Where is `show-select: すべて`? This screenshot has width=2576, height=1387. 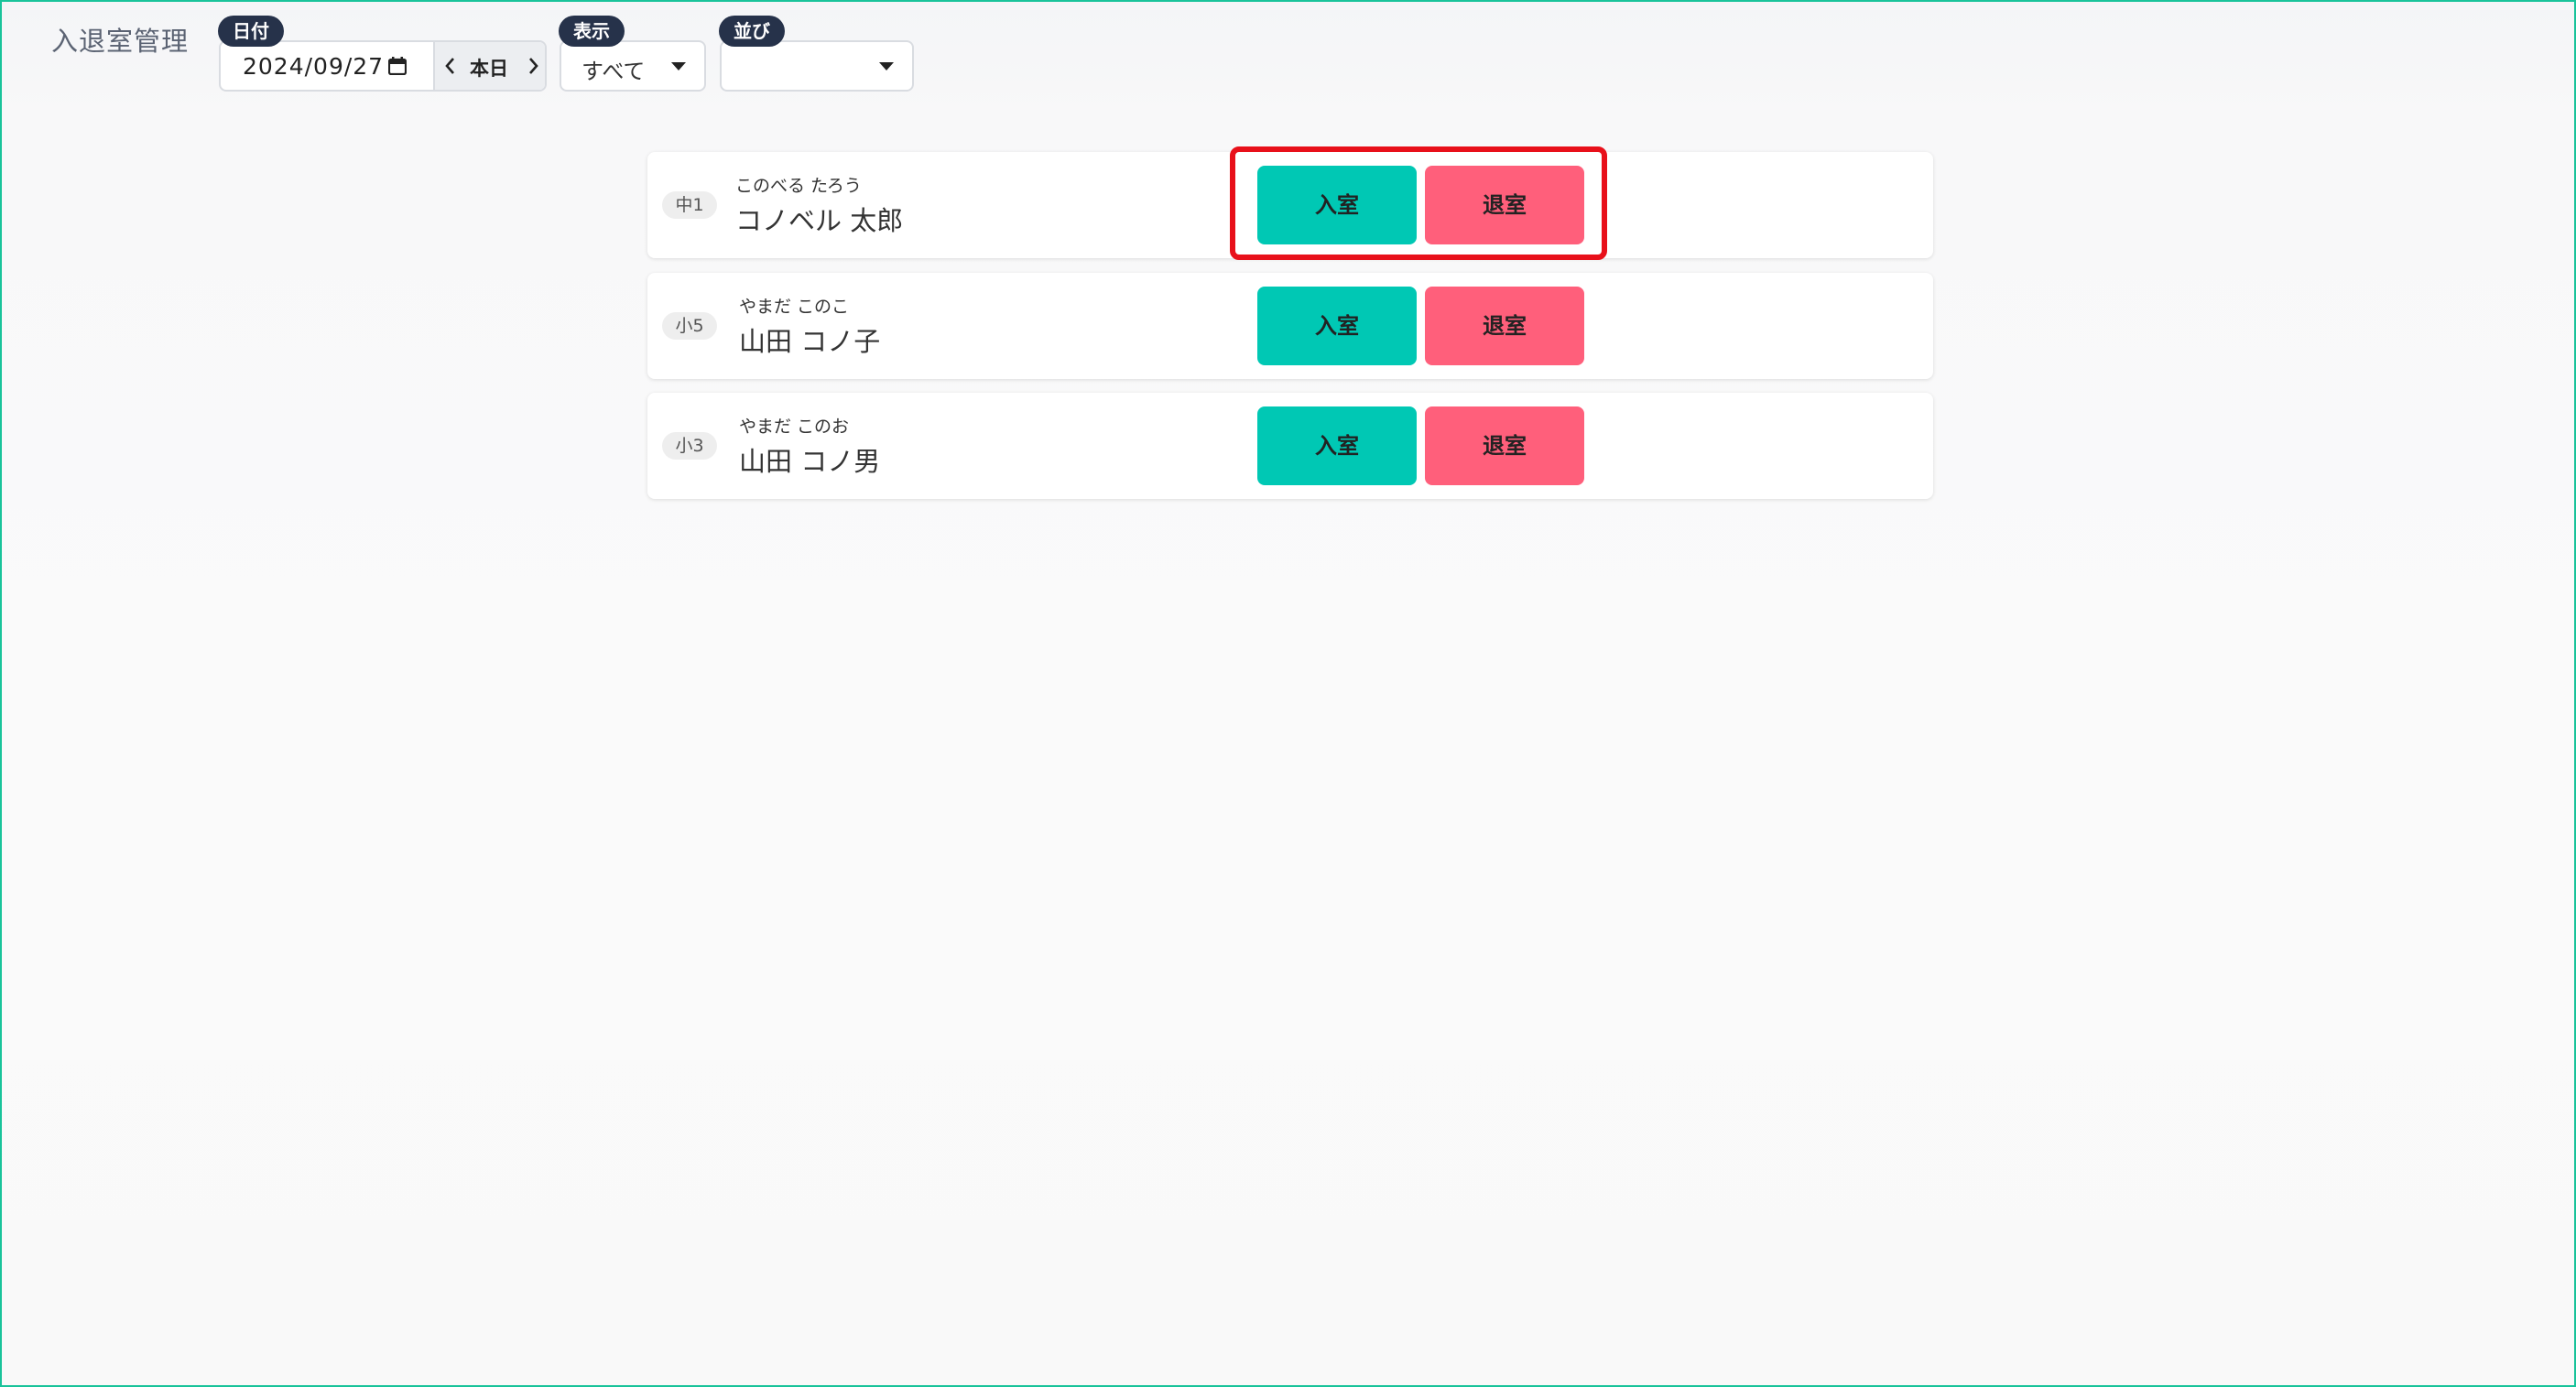 show-select: すべて is located at coordinates (633, 66).